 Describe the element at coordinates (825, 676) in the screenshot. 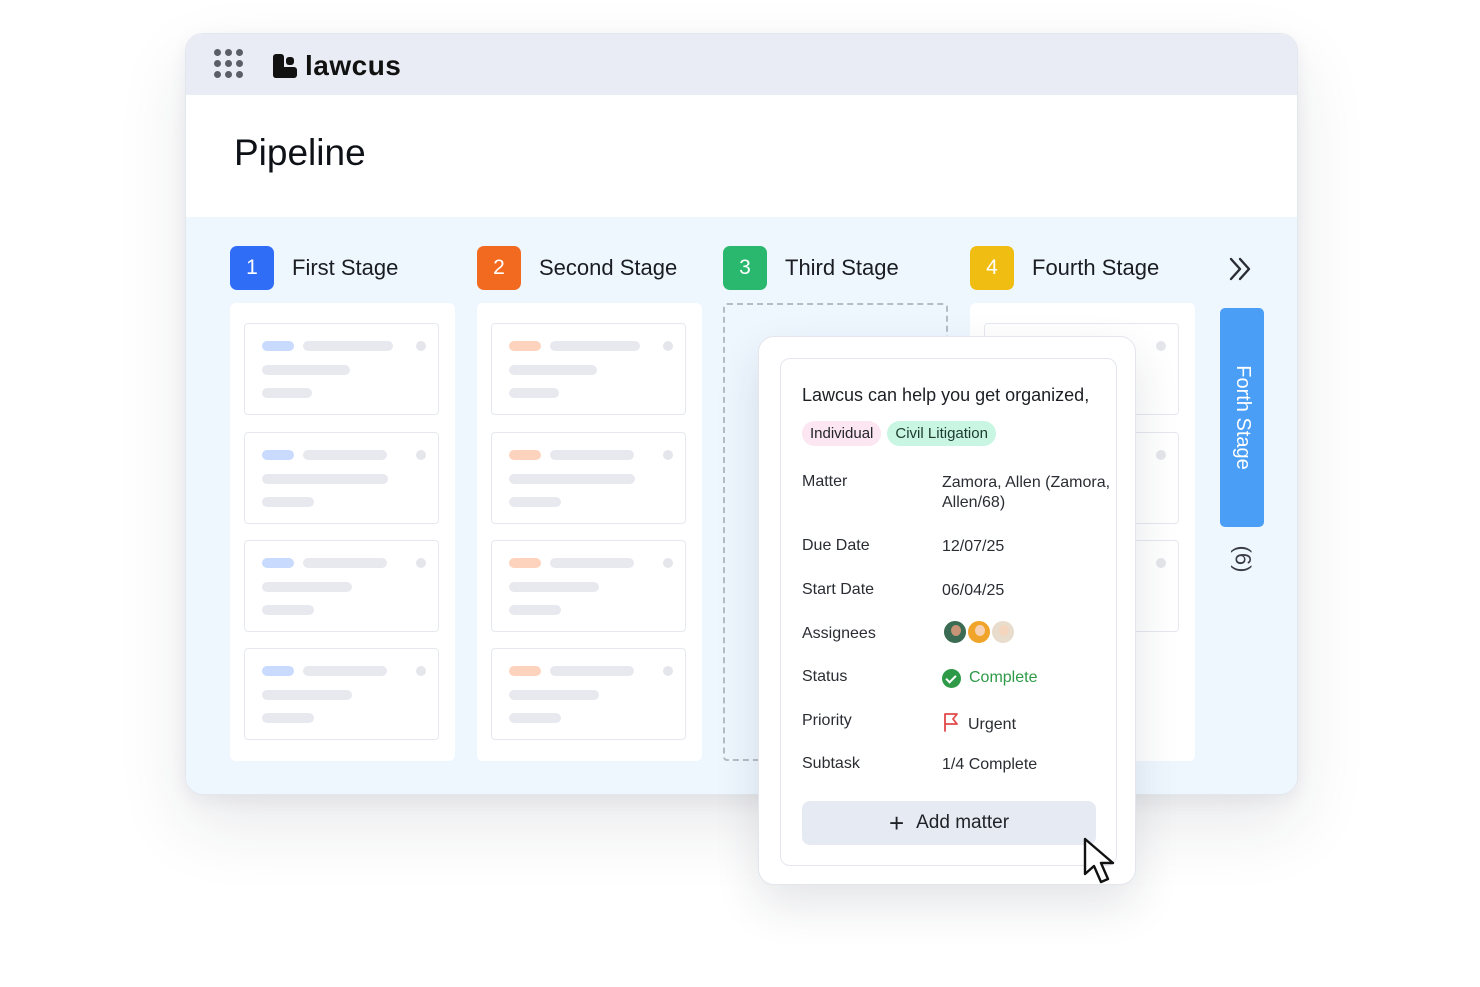

I see `field-label: Status` at that location.